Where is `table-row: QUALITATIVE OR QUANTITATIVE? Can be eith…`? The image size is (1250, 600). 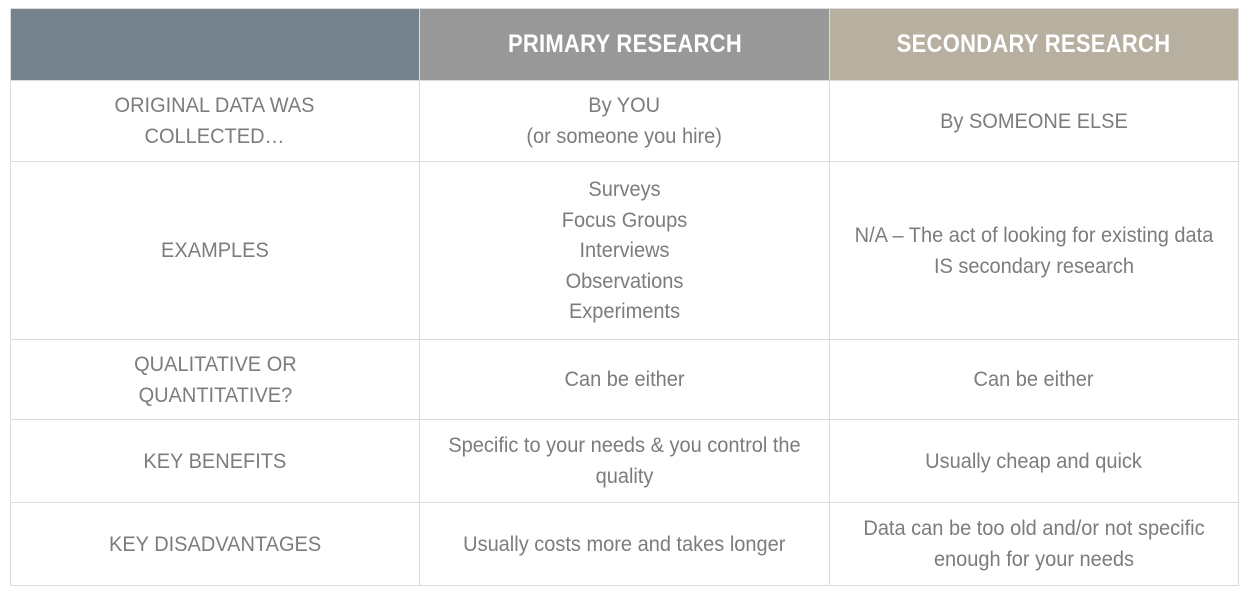
table-row: QUALITATIVE OR QUANTITATIVE? Can be eith… is located at coordinates (624, 379).